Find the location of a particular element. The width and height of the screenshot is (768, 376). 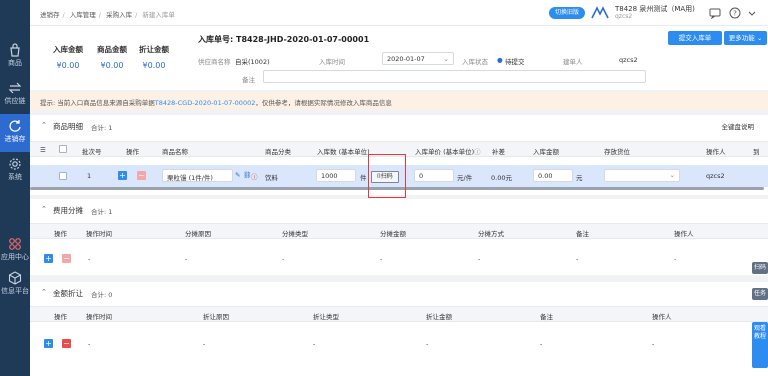

column-header: 商品分类 is located at coordinates (278, 152).